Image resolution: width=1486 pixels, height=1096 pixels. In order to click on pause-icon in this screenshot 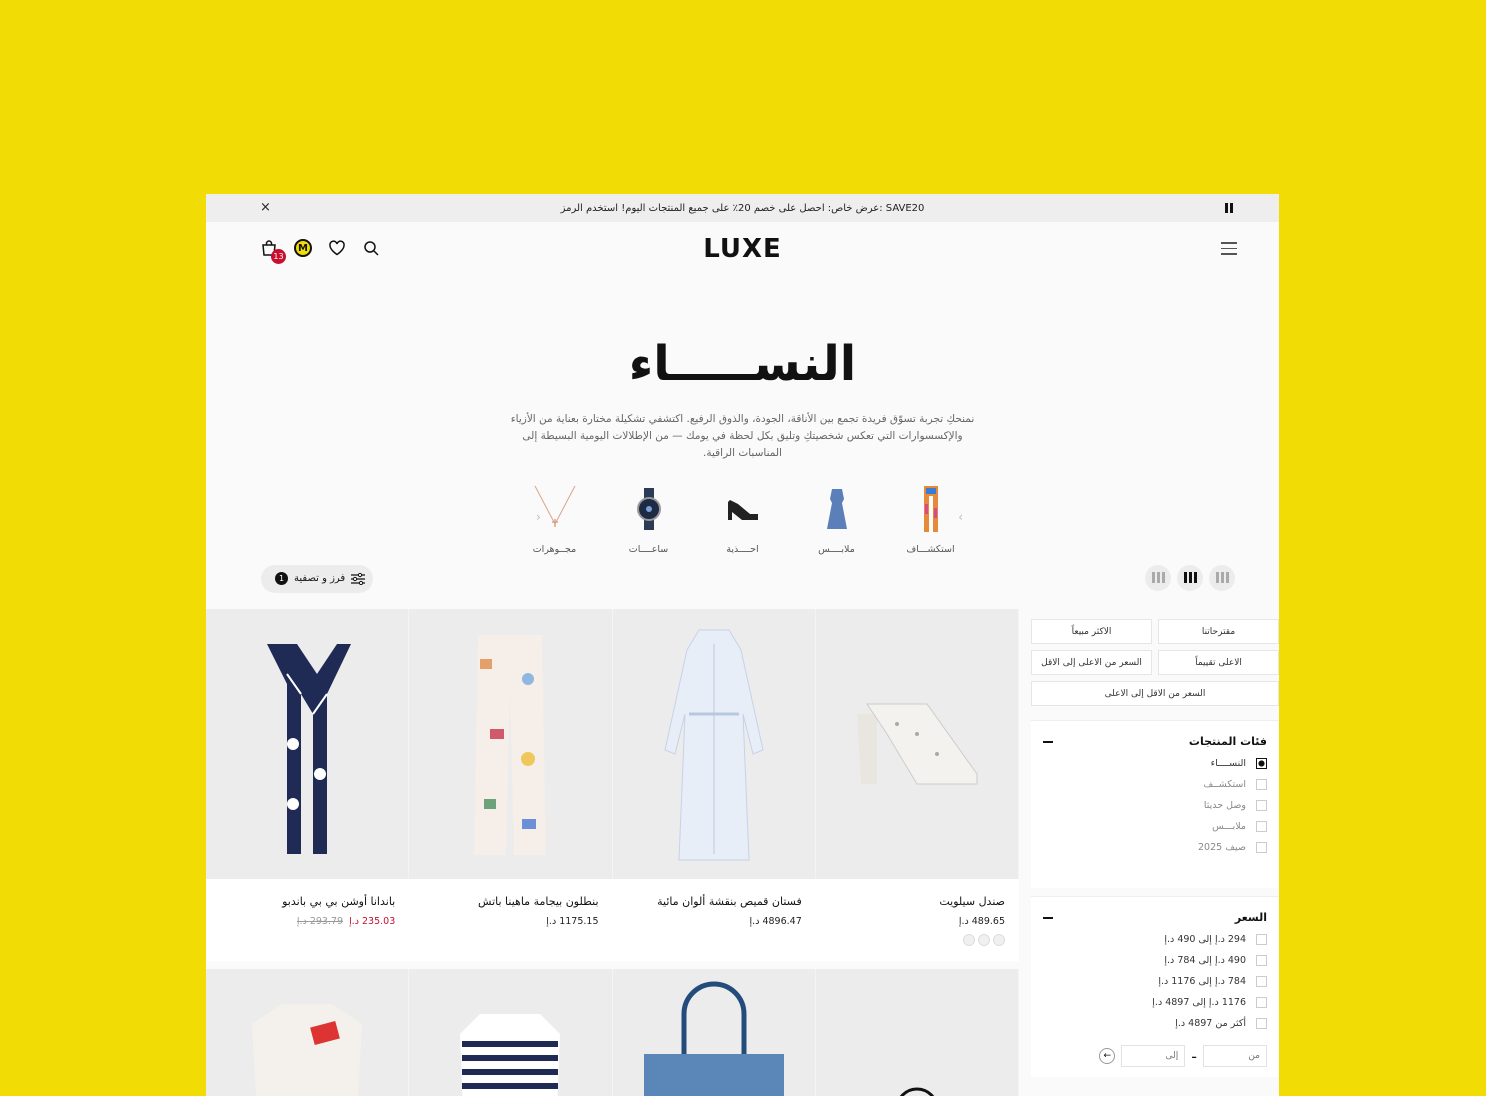, I will do `click(1229, 208)`.